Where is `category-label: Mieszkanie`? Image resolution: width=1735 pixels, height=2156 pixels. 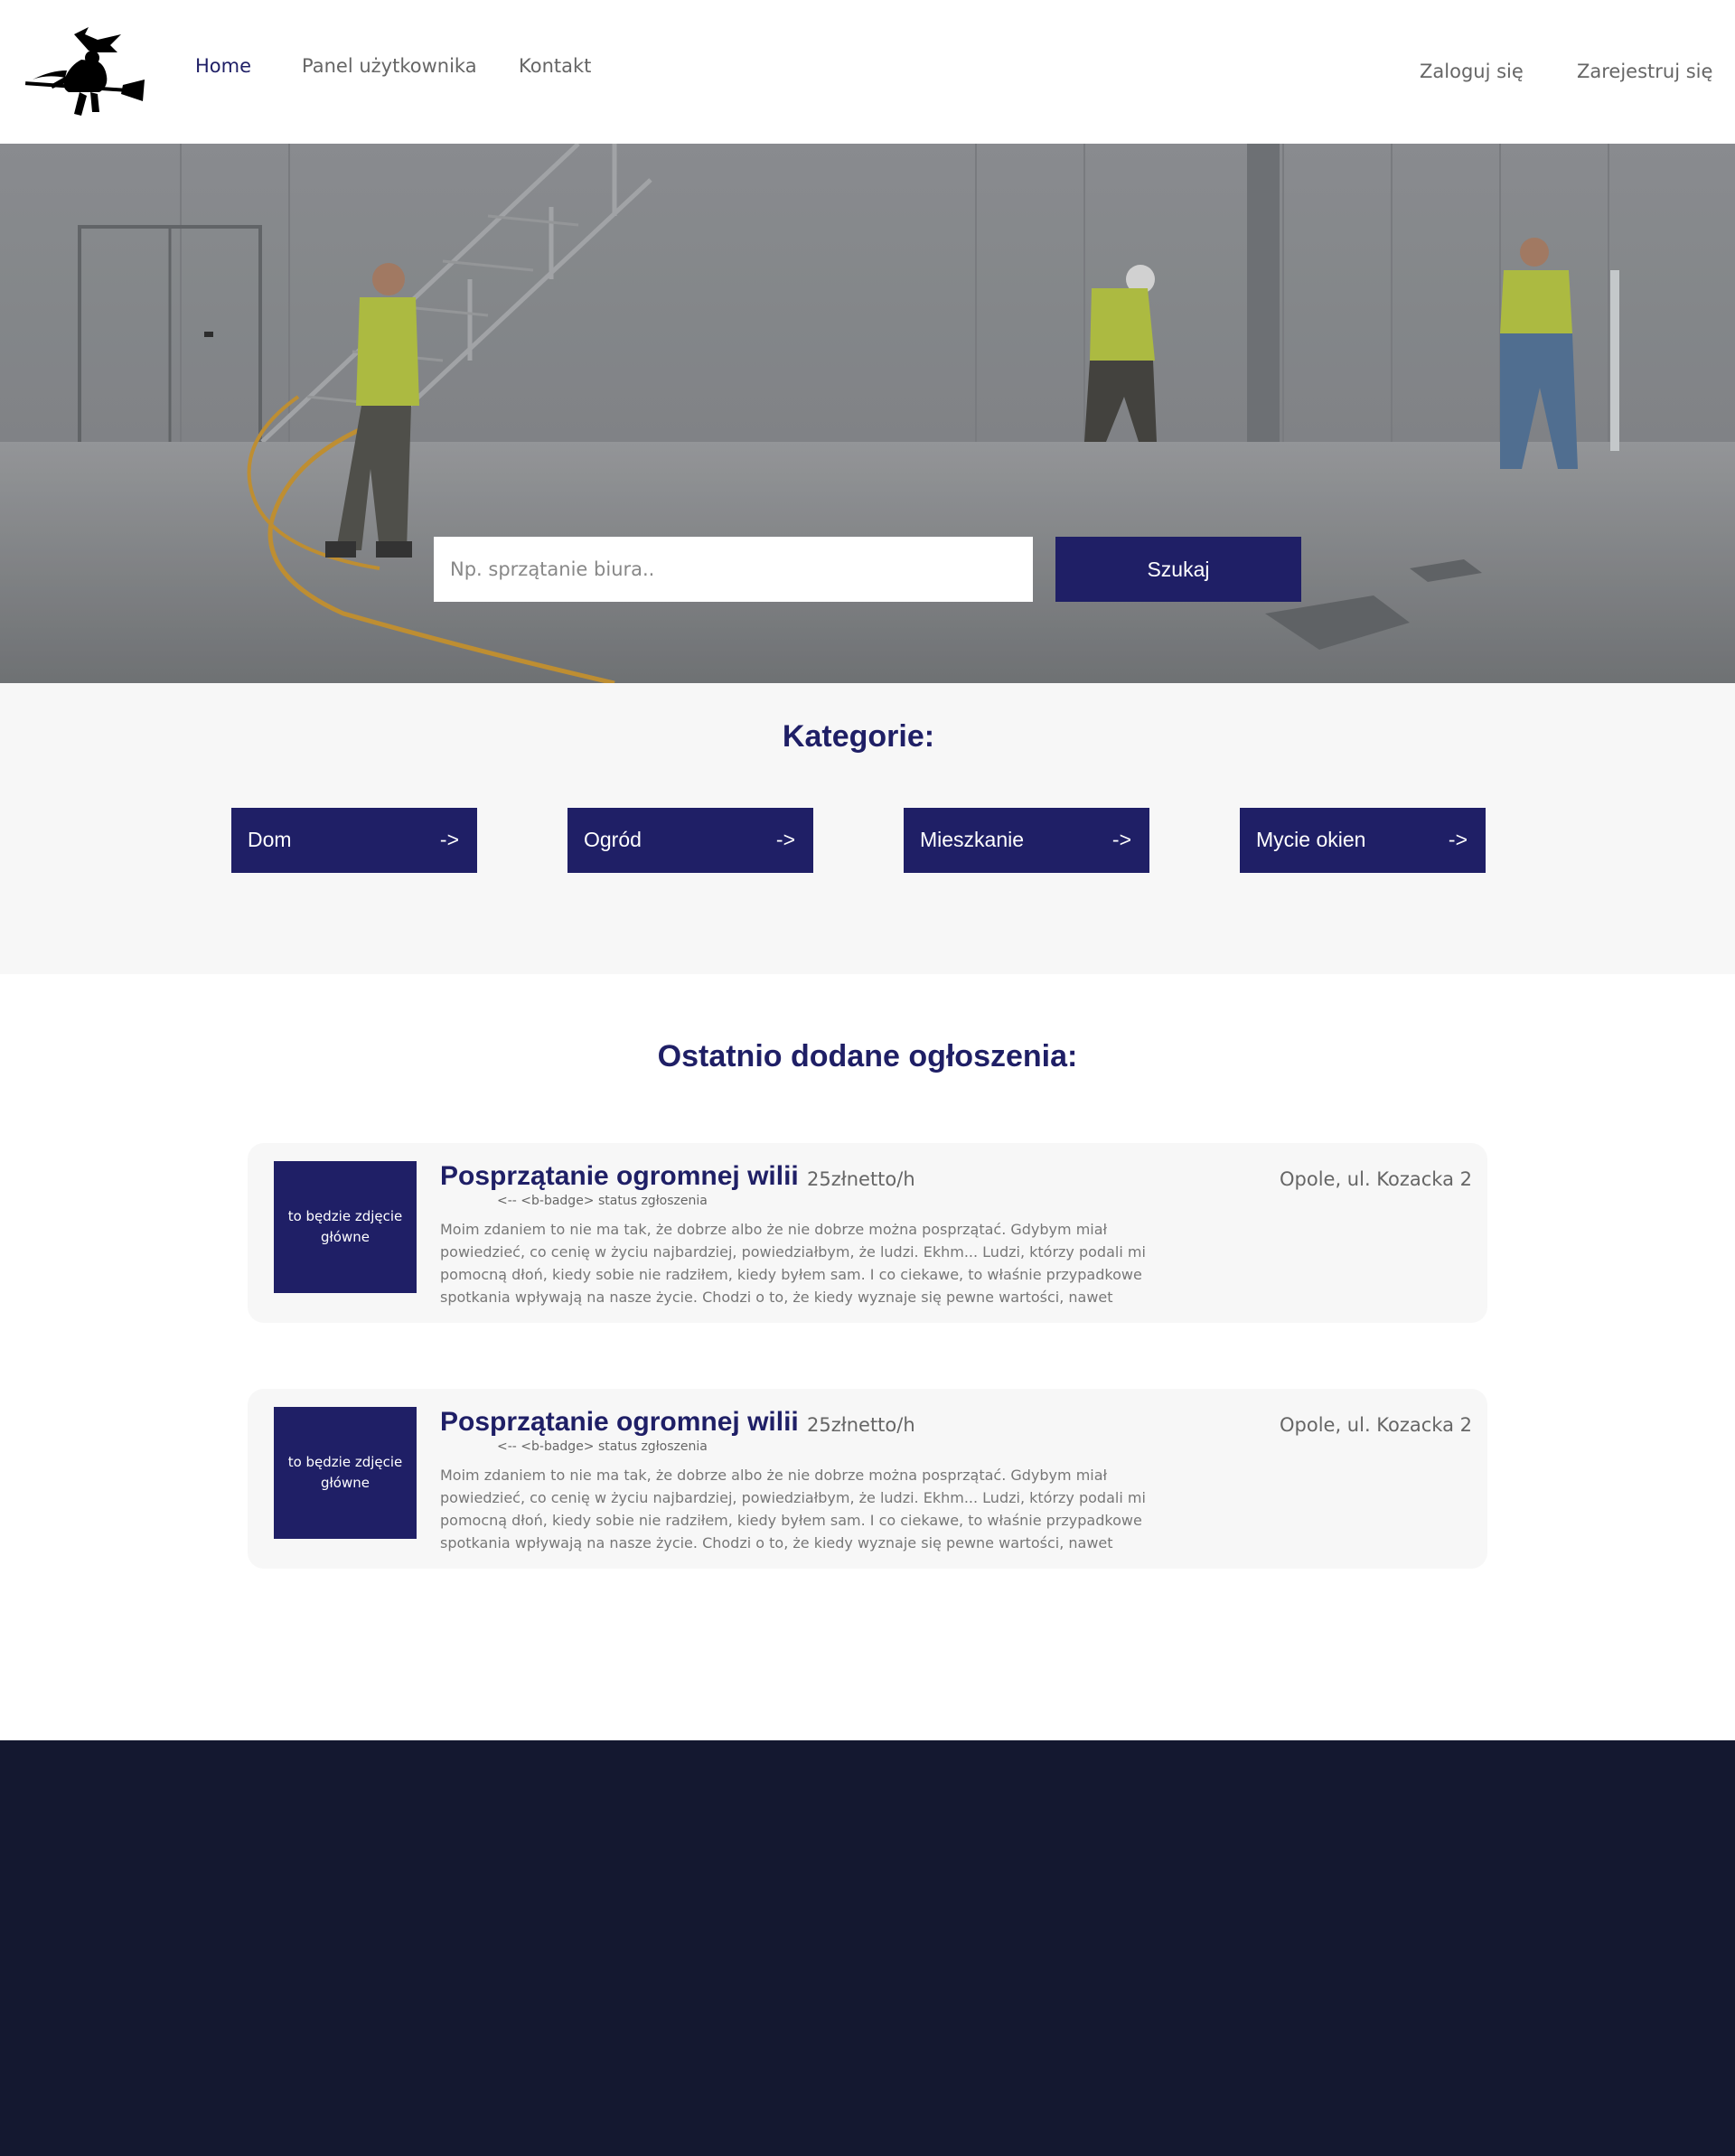 category-label: Mieszkanie is located at coordinates (973, 839).